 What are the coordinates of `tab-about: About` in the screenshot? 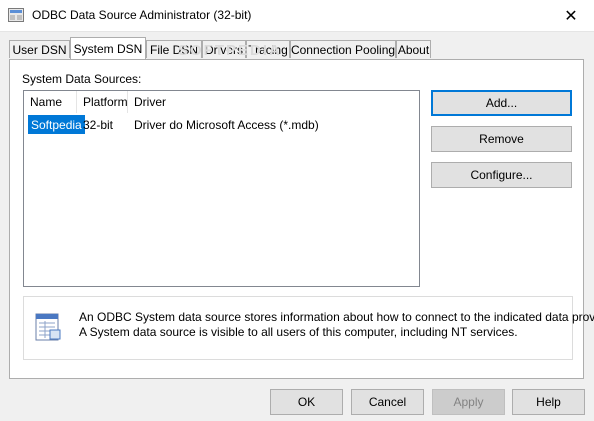 It's located at (413, 49).